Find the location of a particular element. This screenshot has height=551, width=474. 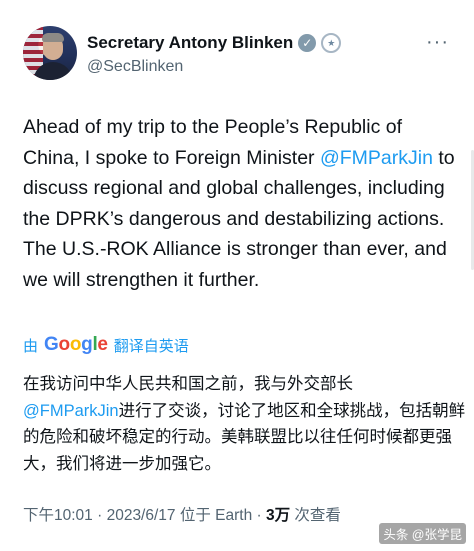

tweet-time: 下午10:01 is located at coordinates (58, 515).